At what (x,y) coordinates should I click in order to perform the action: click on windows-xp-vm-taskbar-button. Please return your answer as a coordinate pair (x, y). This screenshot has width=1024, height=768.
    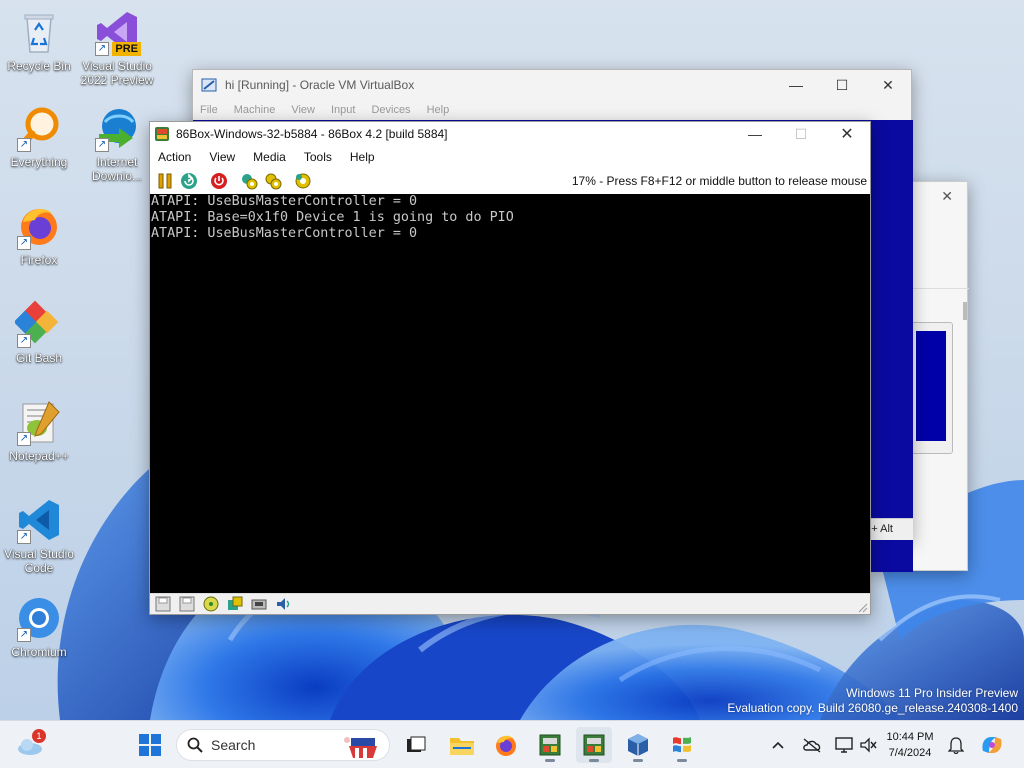
    Looking at the image, I should click on (682, 745).